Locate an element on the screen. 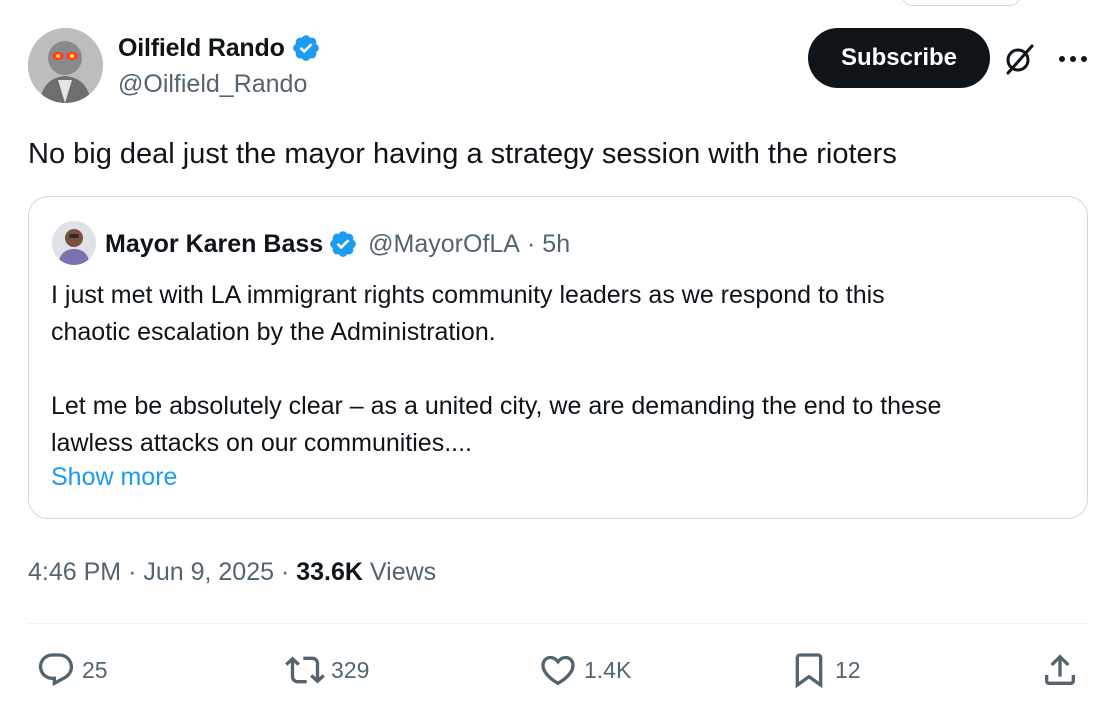 Image resolution: width=1119 pixels, height=707 pixels. reply-icon is located at coordinates (56, 670).